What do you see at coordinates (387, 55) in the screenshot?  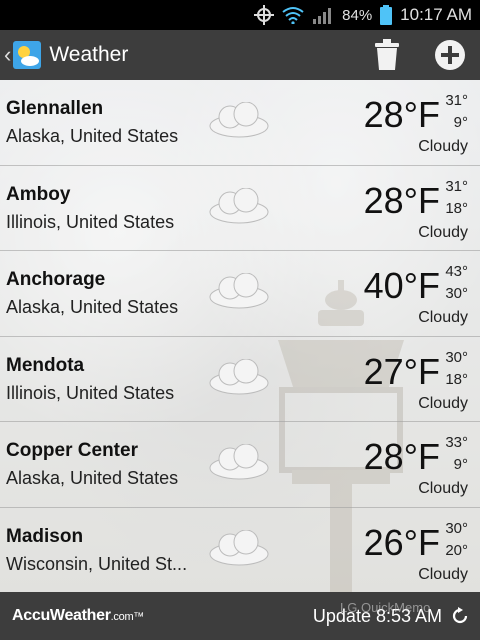 I see `trash-icon` at bounding box center [387, 55].